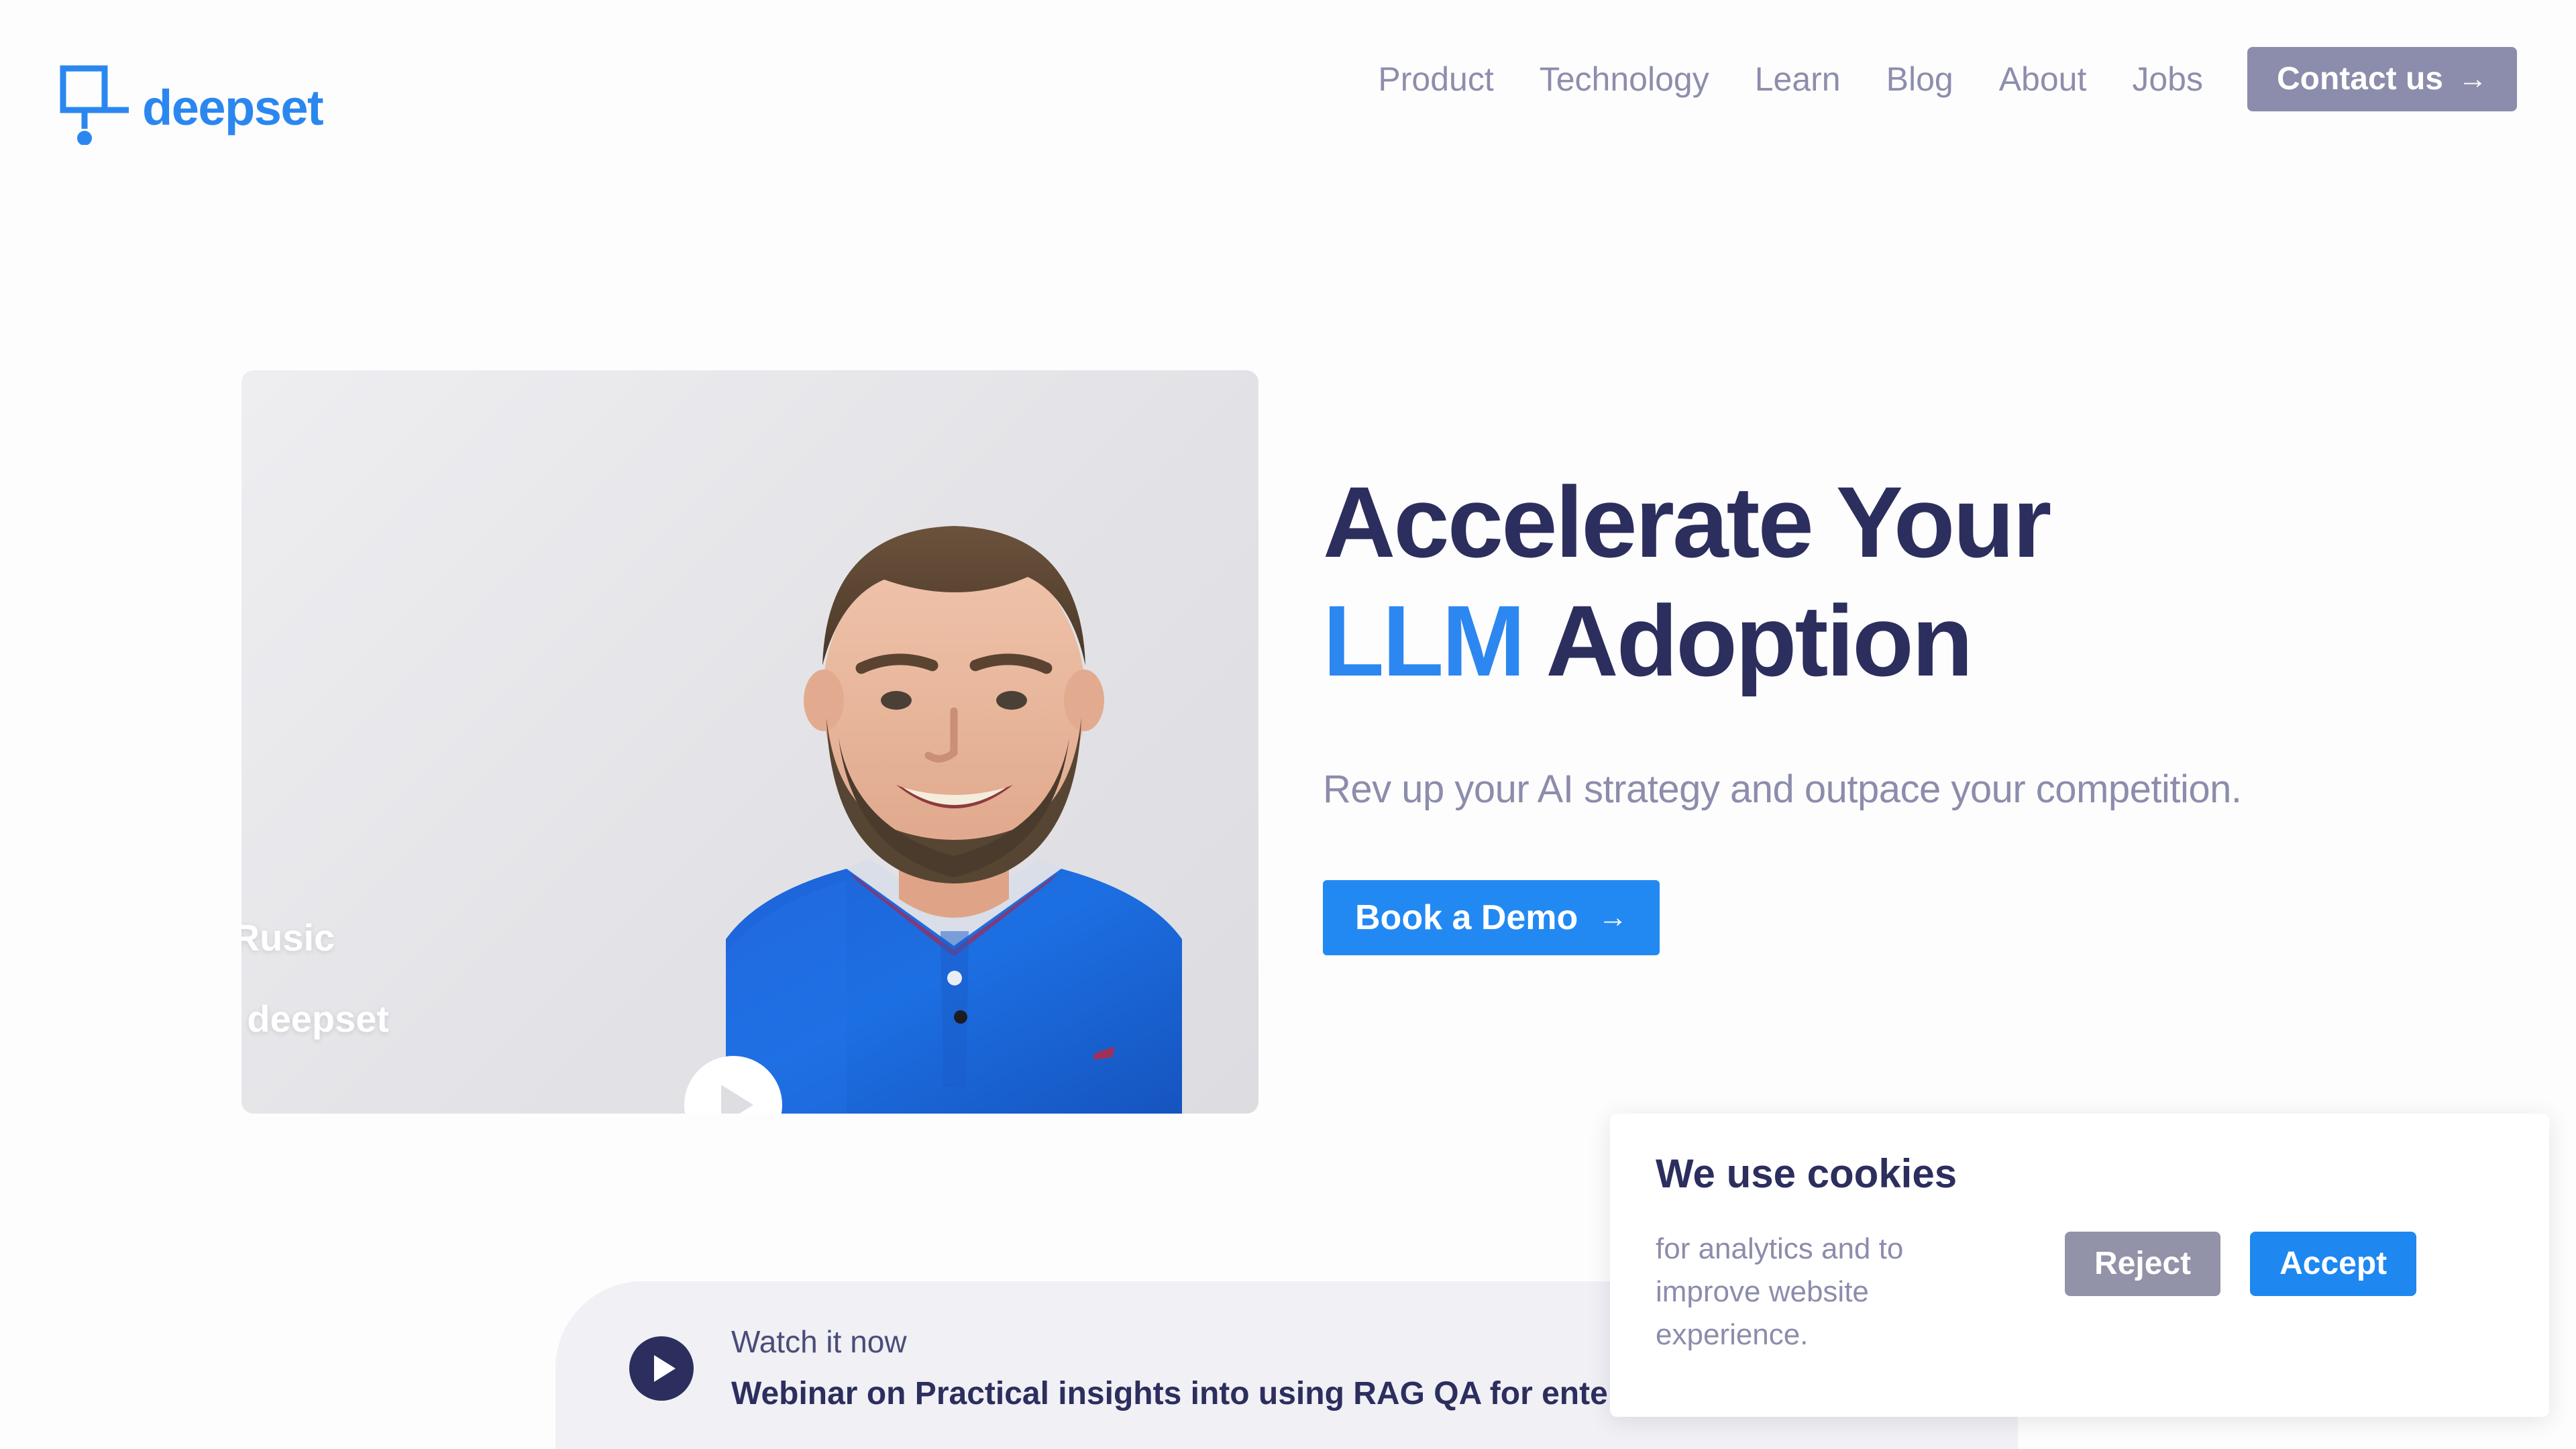 Image resolution: width=2576 pixels, height=1449 pixels. What do you see at coordinates (1435, 79) in the screenshot?
I see `nav-item-product: Product` at bounding box center [1435, 79].